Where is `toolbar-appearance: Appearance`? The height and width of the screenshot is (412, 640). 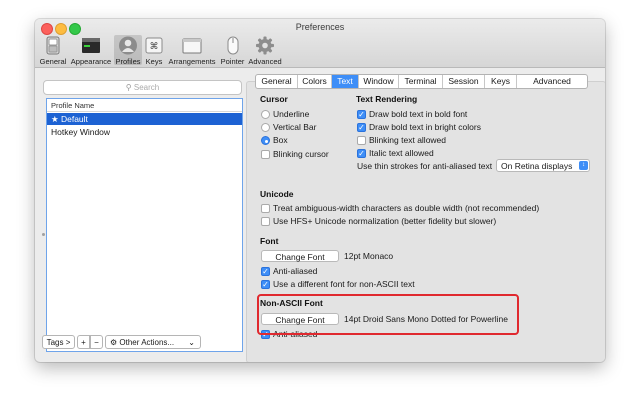 toolbar-appearance: Appearance is located at coordinates (91, 50).